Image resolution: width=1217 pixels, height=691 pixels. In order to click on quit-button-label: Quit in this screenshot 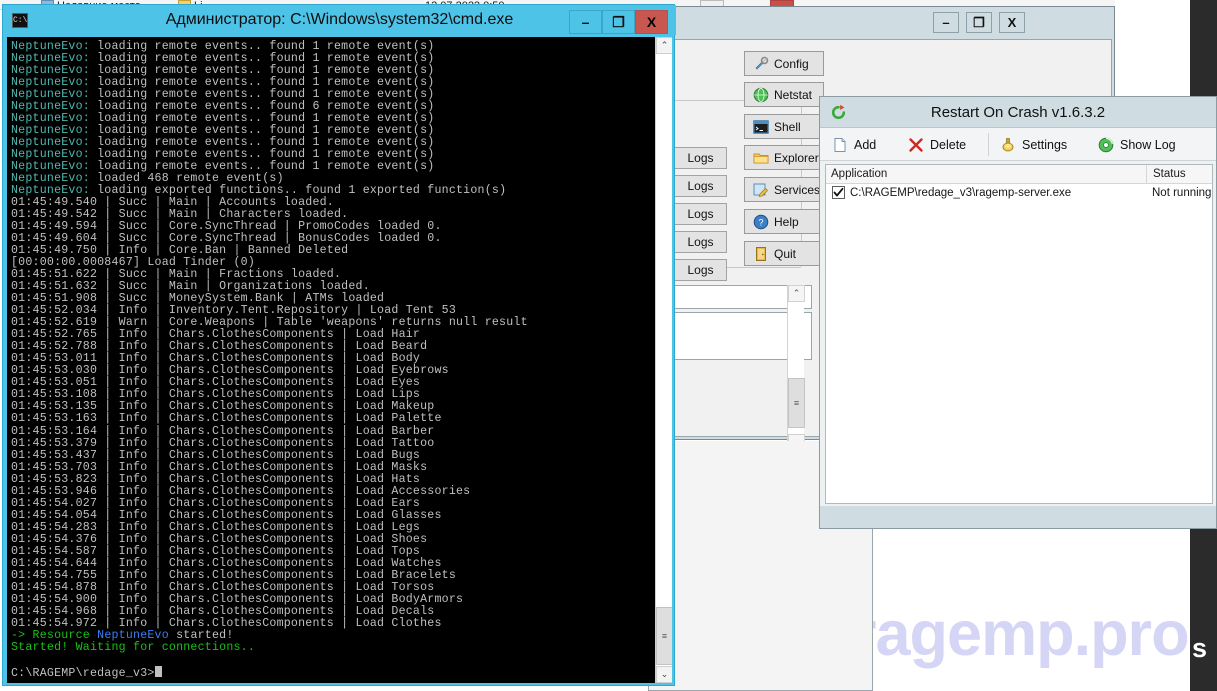, I will do `click(785, 253)`.